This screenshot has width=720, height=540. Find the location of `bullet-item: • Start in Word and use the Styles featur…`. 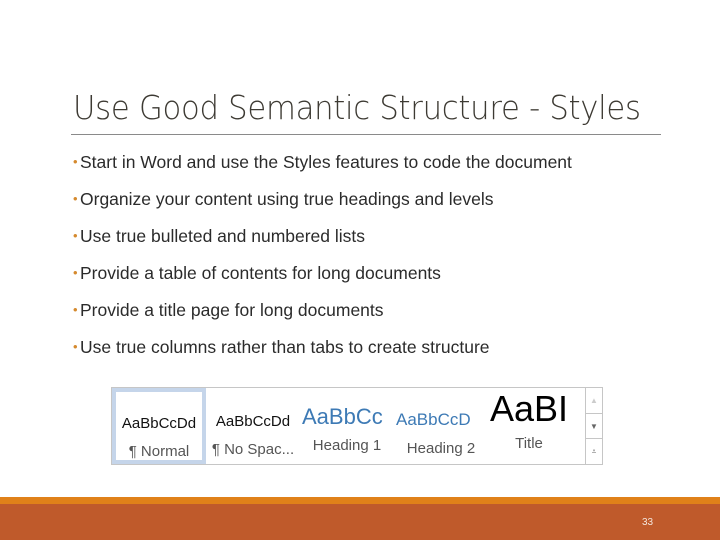

bullet-item: • Start in Word and use the Styles featur… is located at coordinates (322, 170).